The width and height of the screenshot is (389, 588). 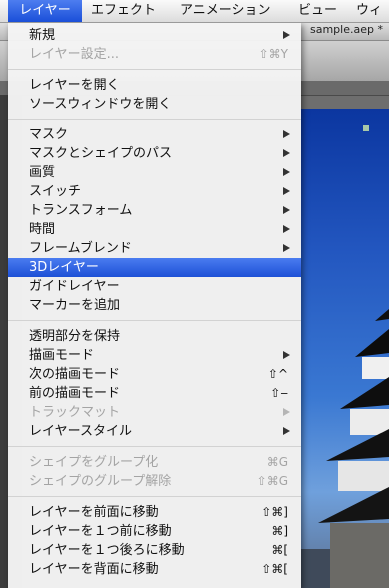 I want to click on menu-item-label: トランスフォーム, so click(x=81, y=210).